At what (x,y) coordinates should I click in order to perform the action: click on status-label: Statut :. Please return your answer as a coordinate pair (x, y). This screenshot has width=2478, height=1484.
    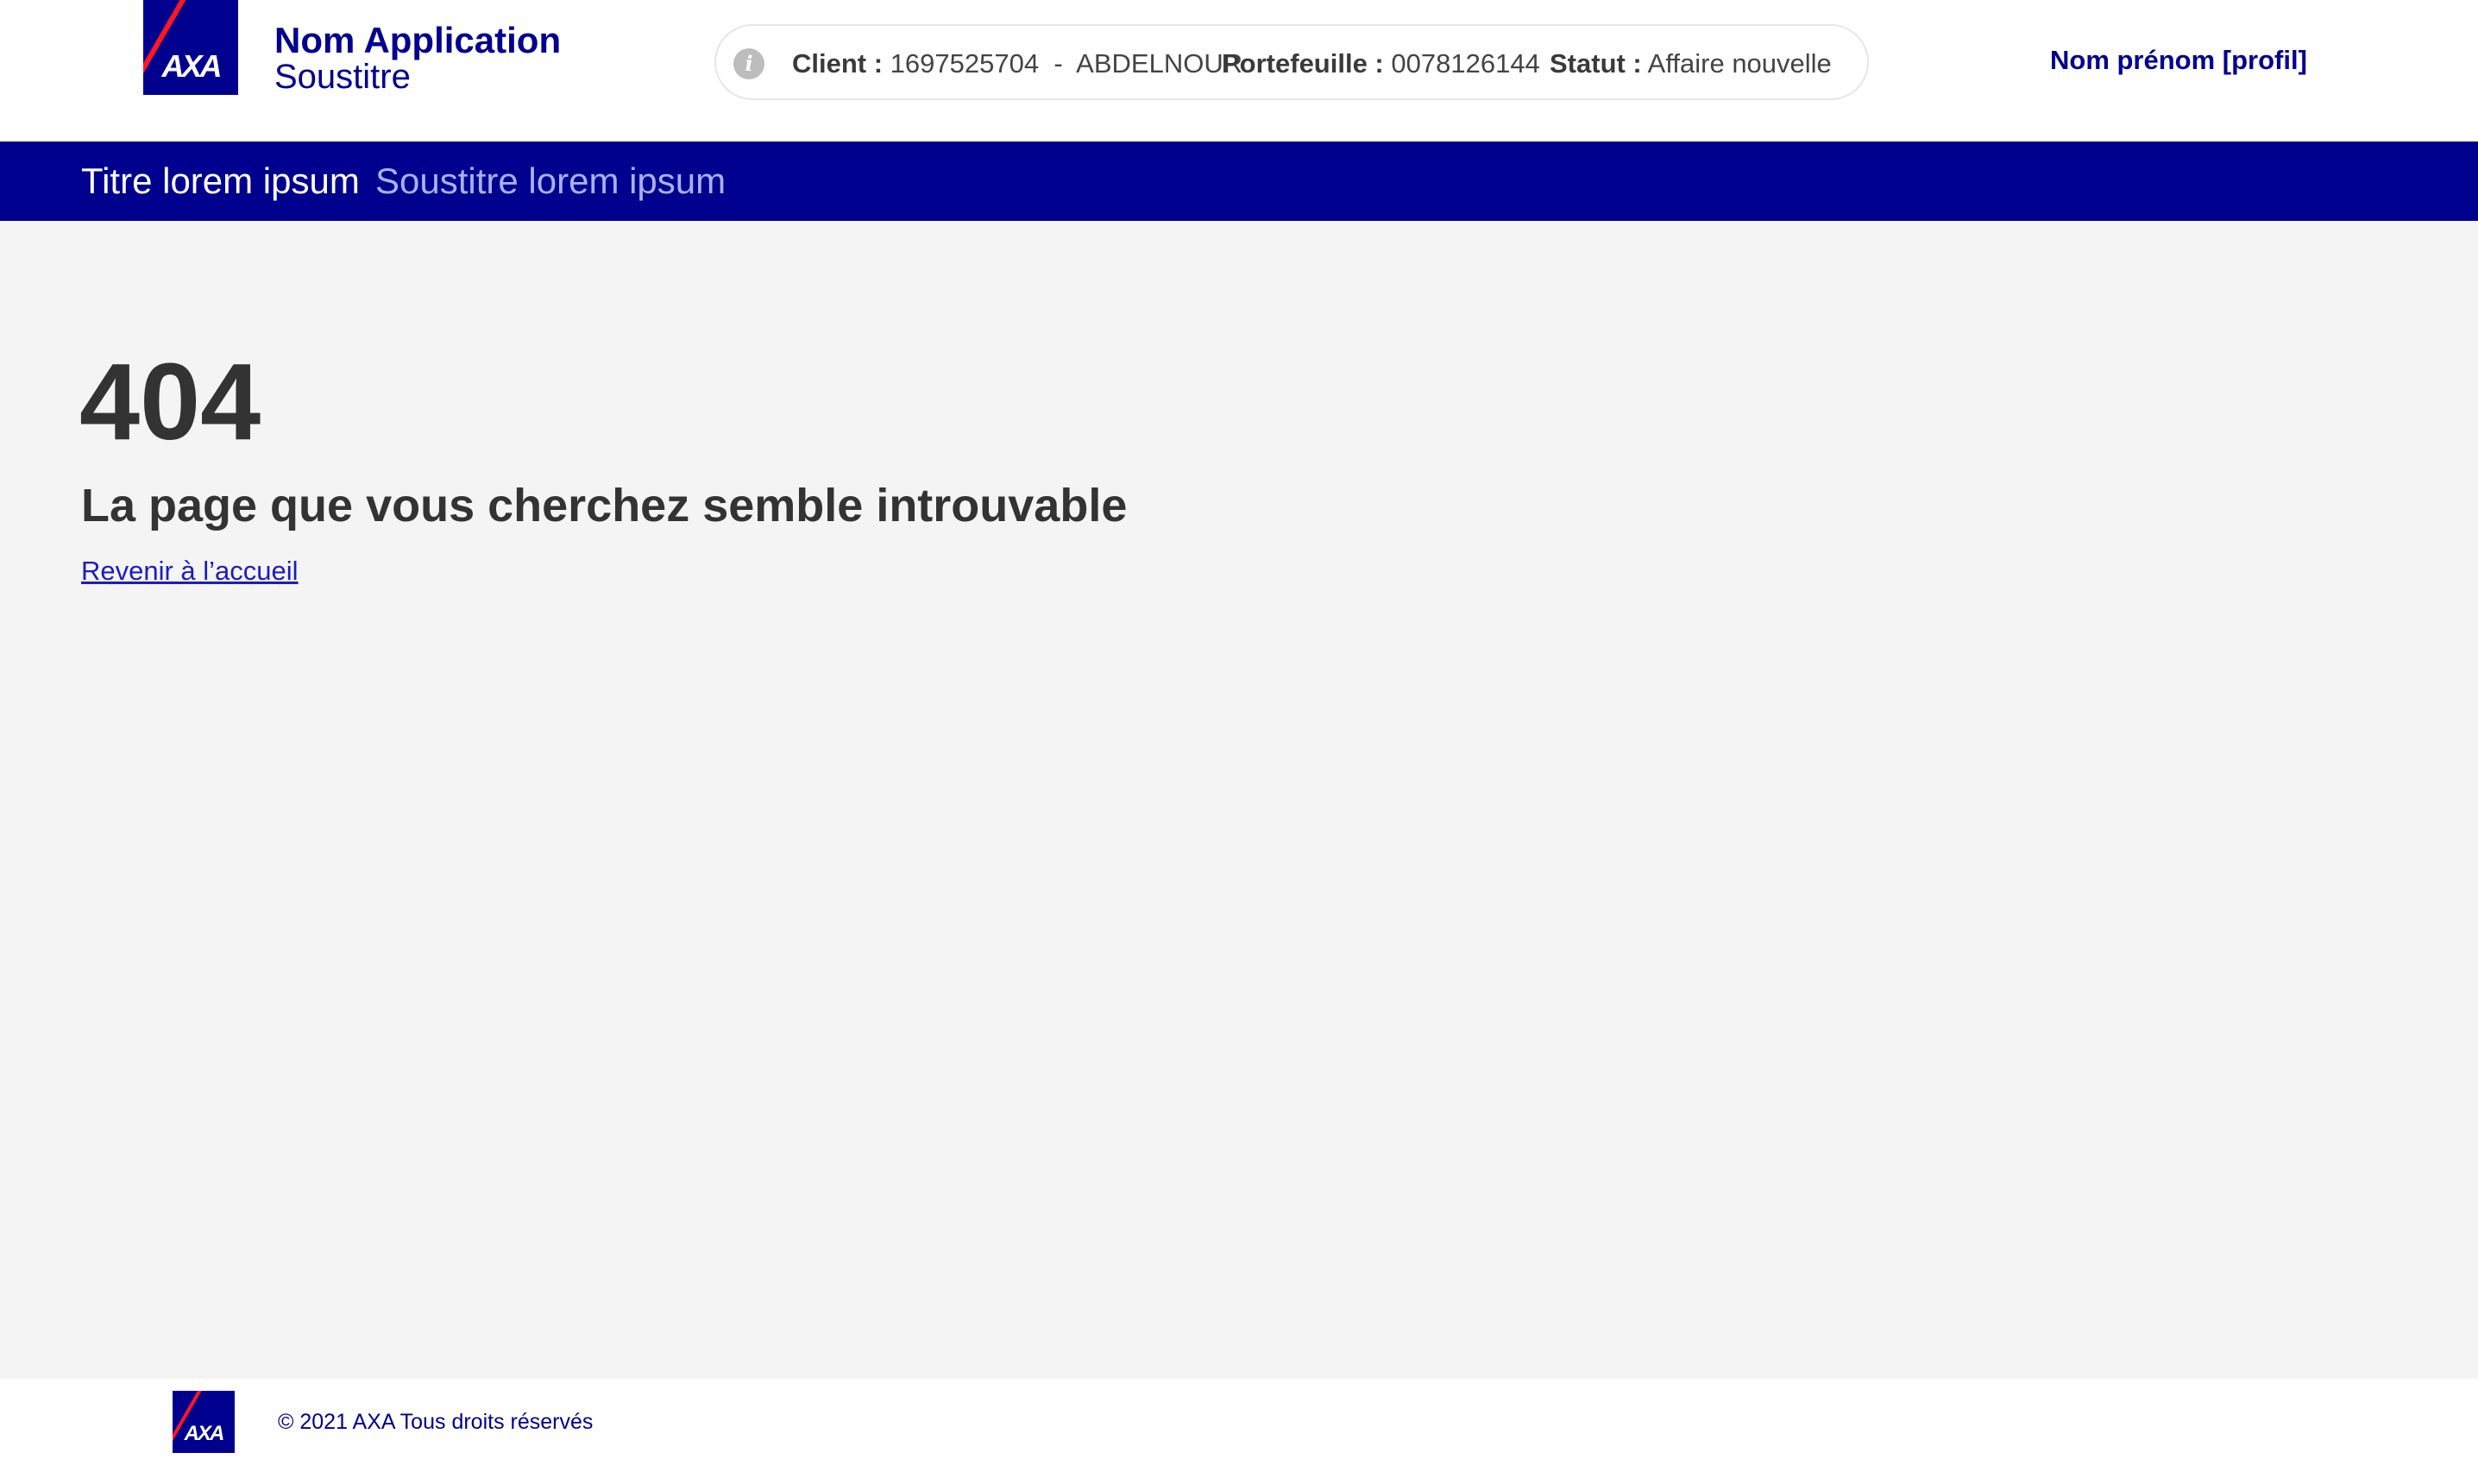
    Looking at the image, I should click on (1596, 64).